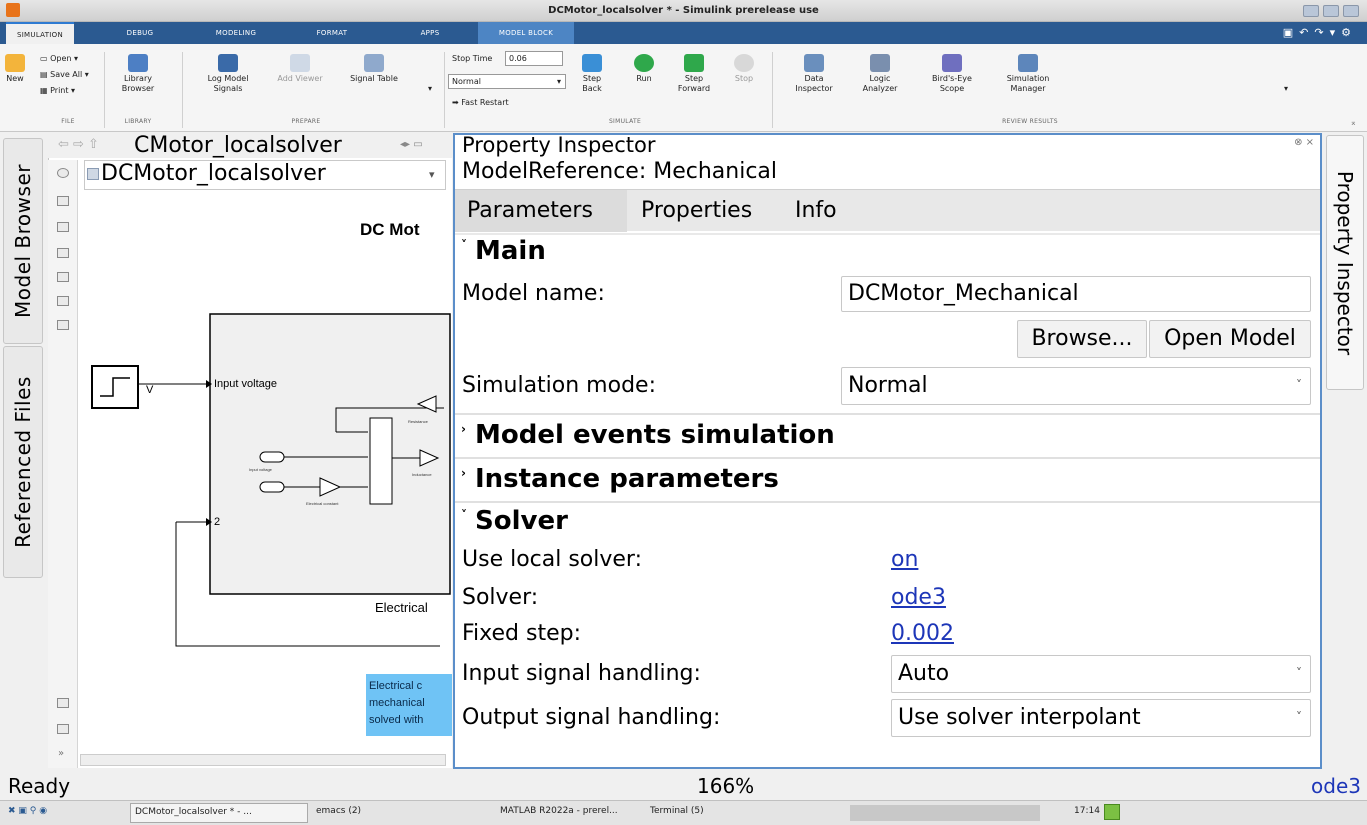 This screenshot has width=1367, height=825. Describe the element at coordinates (63, 201) in the screenshot. I see `zoom-icon` at that location.